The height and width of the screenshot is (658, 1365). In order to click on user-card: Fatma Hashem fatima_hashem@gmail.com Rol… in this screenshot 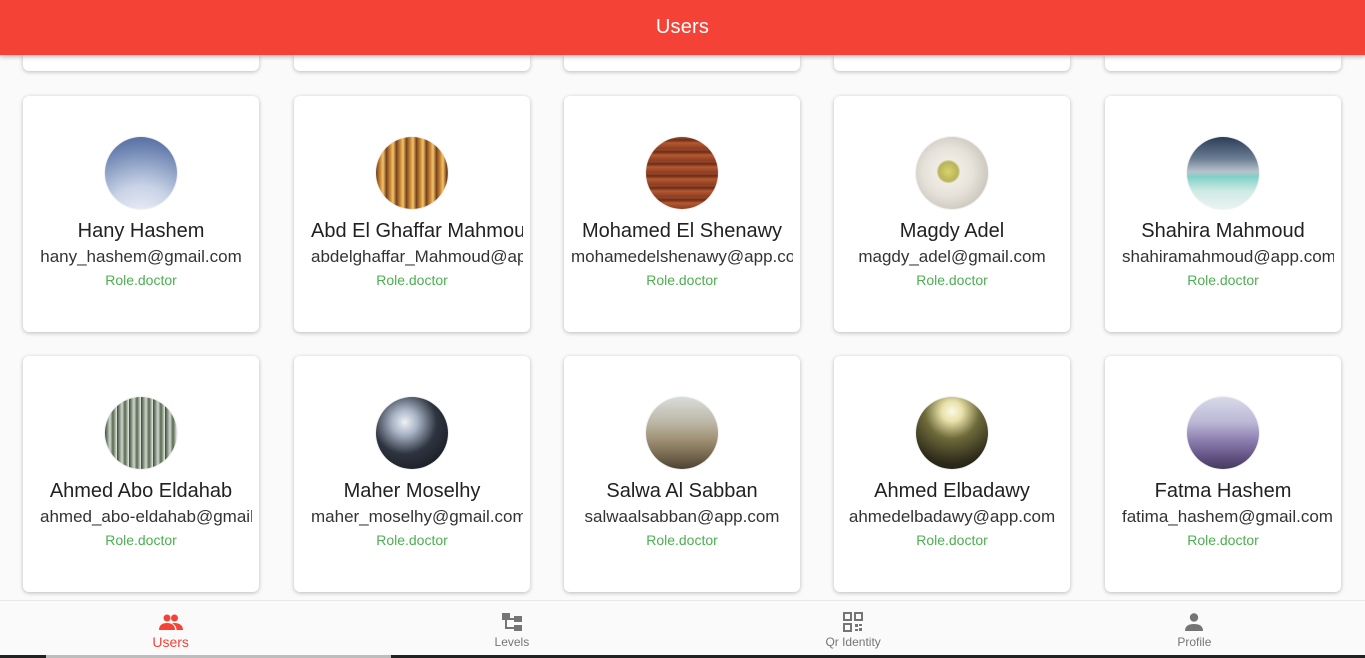, I will do `click(1223, 474)`.